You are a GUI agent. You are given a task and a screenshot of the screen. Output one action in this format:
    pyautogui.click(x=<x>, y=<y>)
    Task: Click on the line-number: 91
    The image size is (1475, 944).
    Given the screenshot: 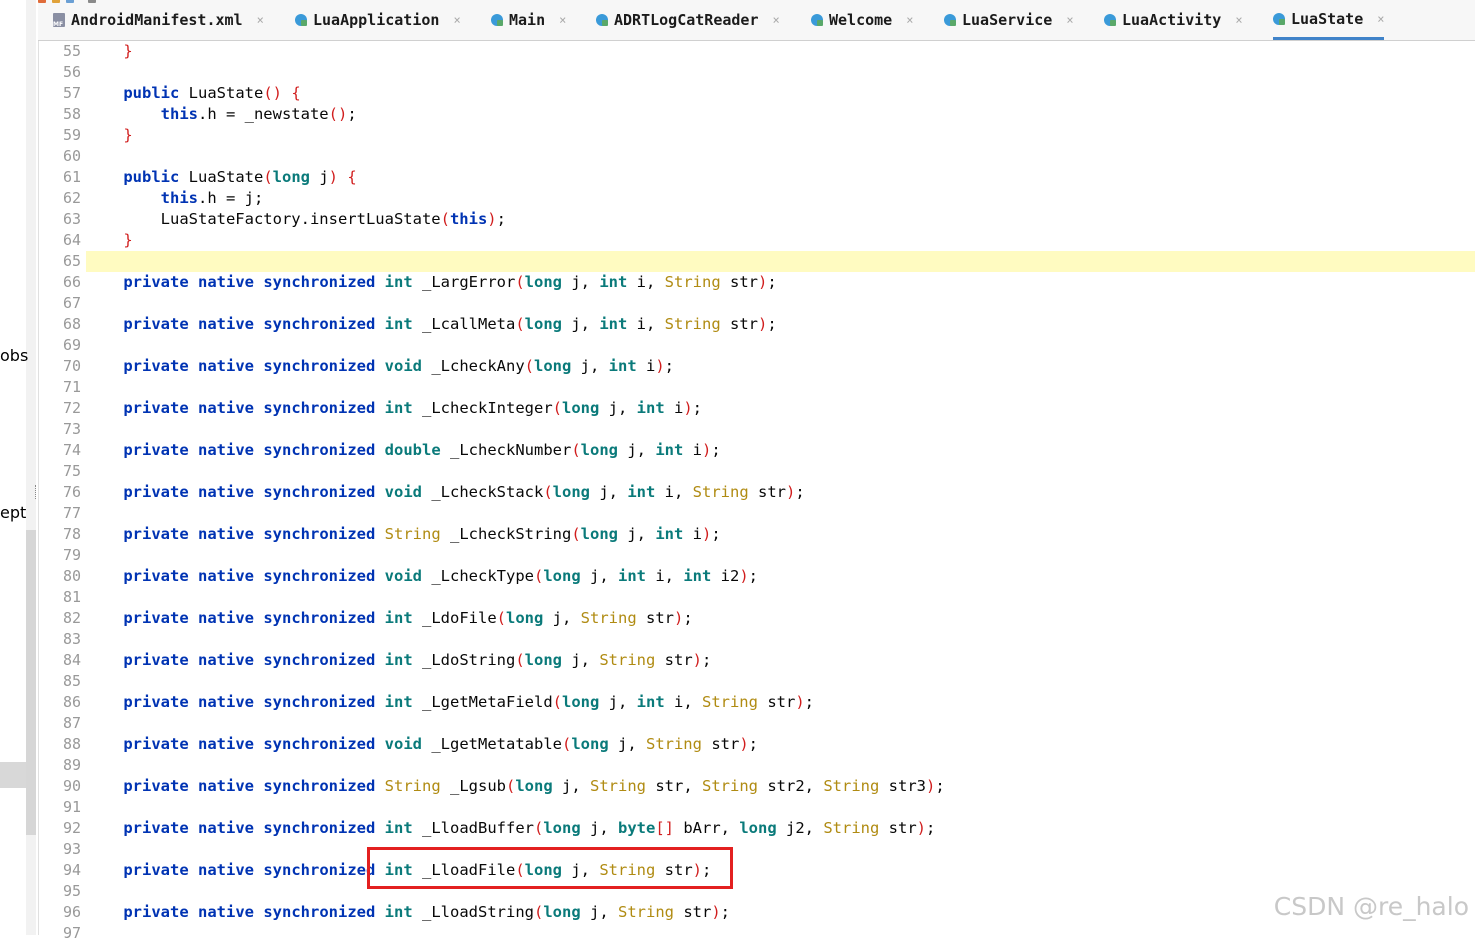 What is the action you would take?
    pyautogui.click(x=71, y=807)
    